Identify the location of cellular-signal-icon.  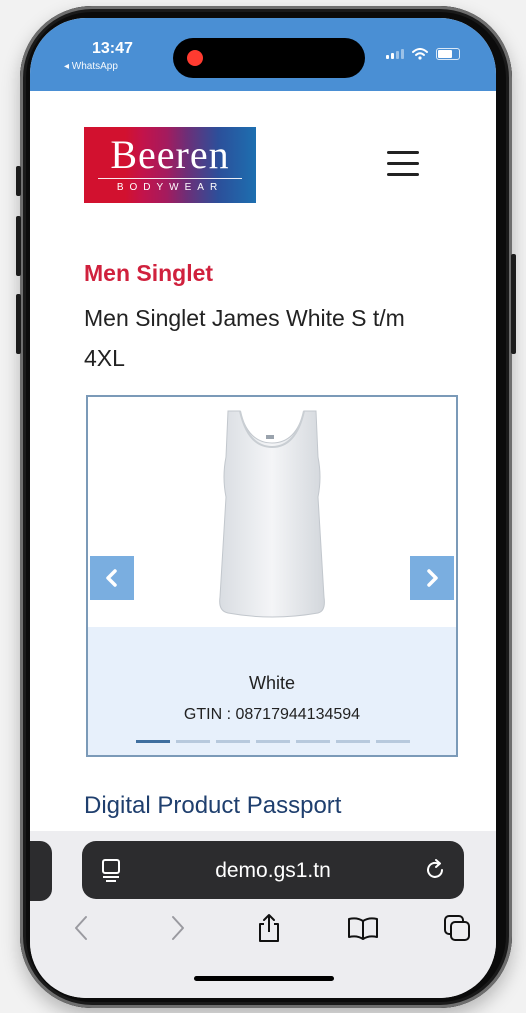
(395, 54).